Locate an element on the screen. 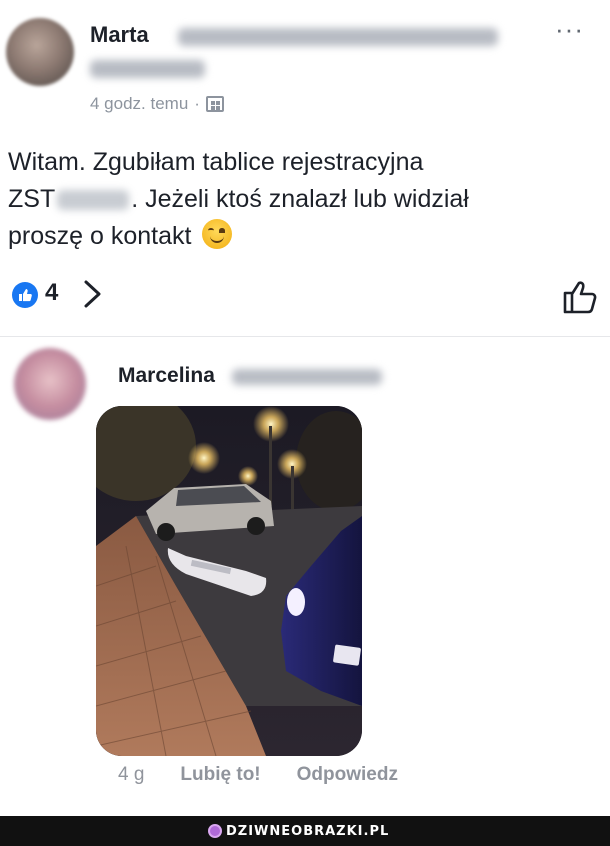  reactions-row: 4 is located at coordinates (305, 295).